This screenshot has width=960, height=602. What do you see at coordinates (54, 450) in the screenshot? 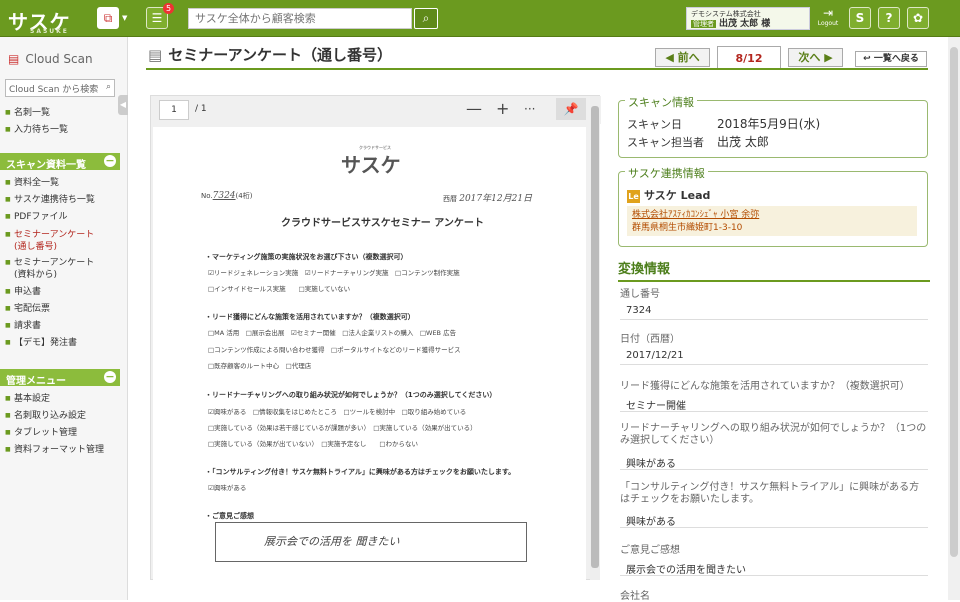
I see `sidebar-item-format: 資料フォーマット管理` at bounding box center [54, 450].